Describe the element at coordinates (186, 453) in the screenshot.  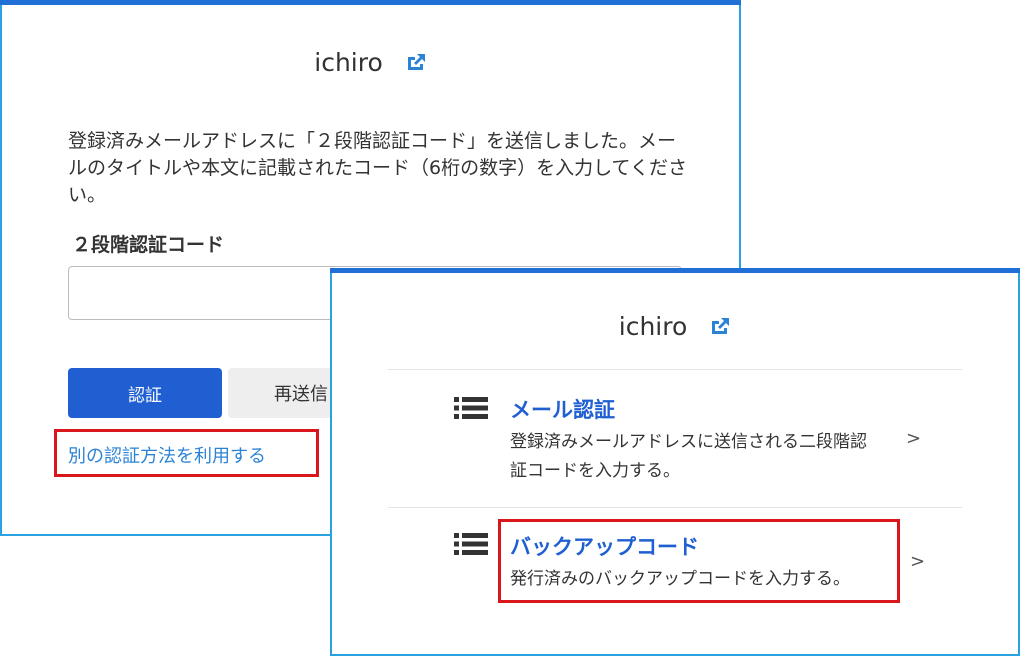
I see `highlight-box-alt-link` at that location.